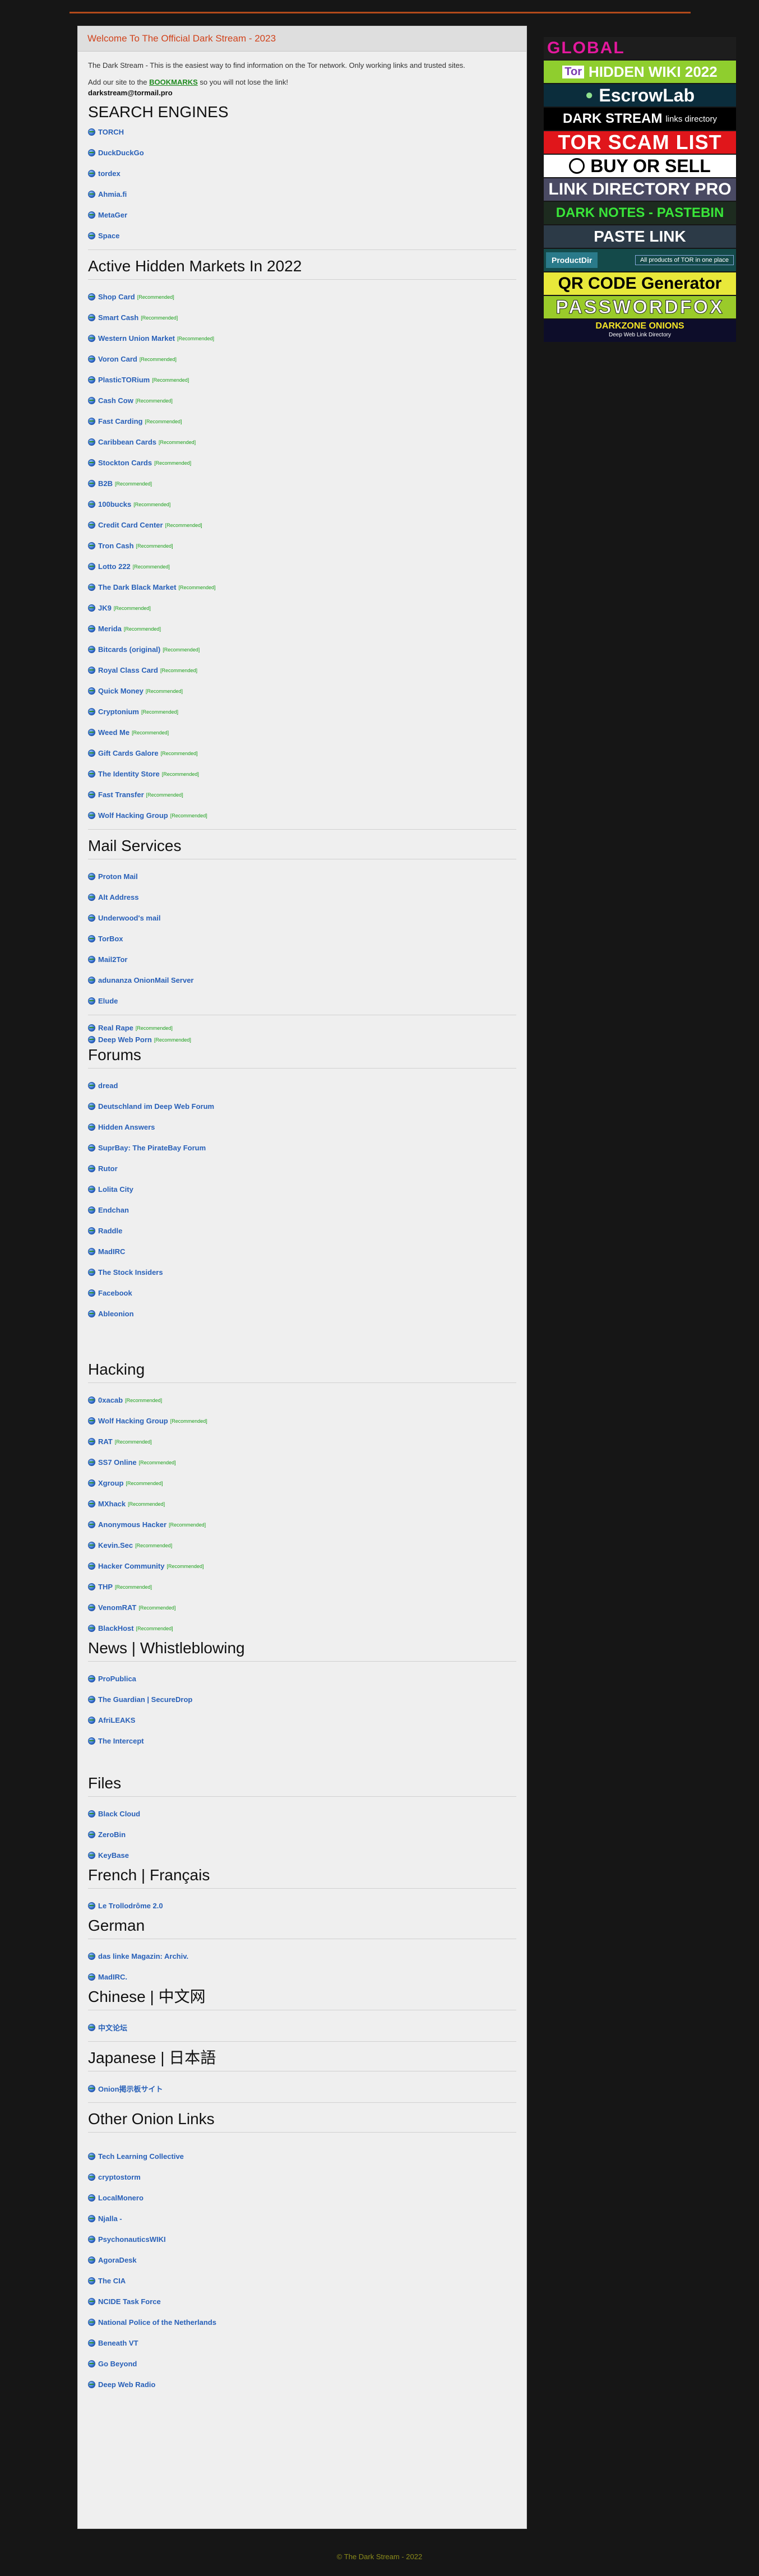  What do you see at coordinates (117, 1720) in the screenshot?
I see `onion-link: AfriLEAKS` at bounding box center [117, 1720].